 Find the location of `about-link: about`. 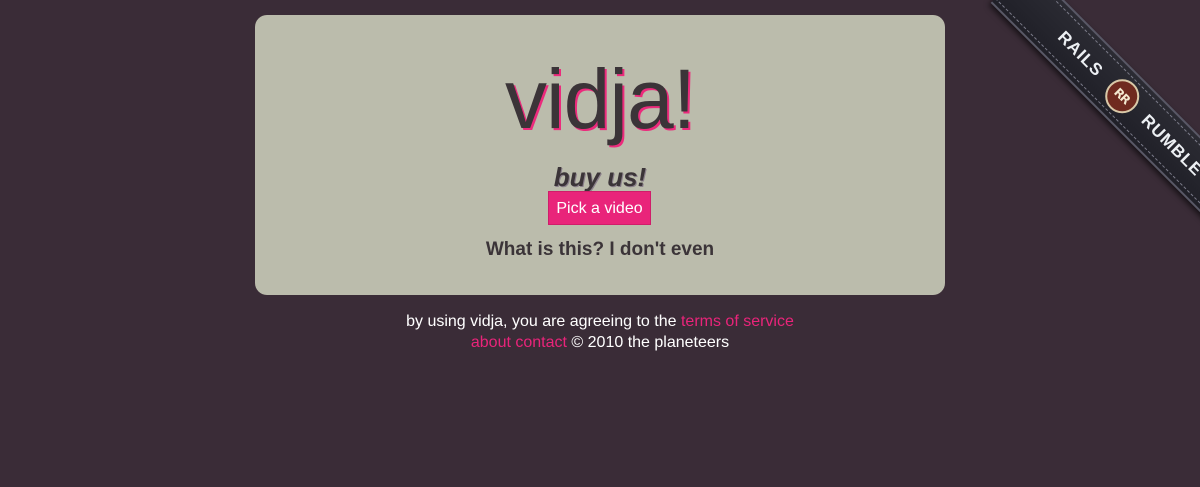

about-link: about is located at coordinates (491, 342).